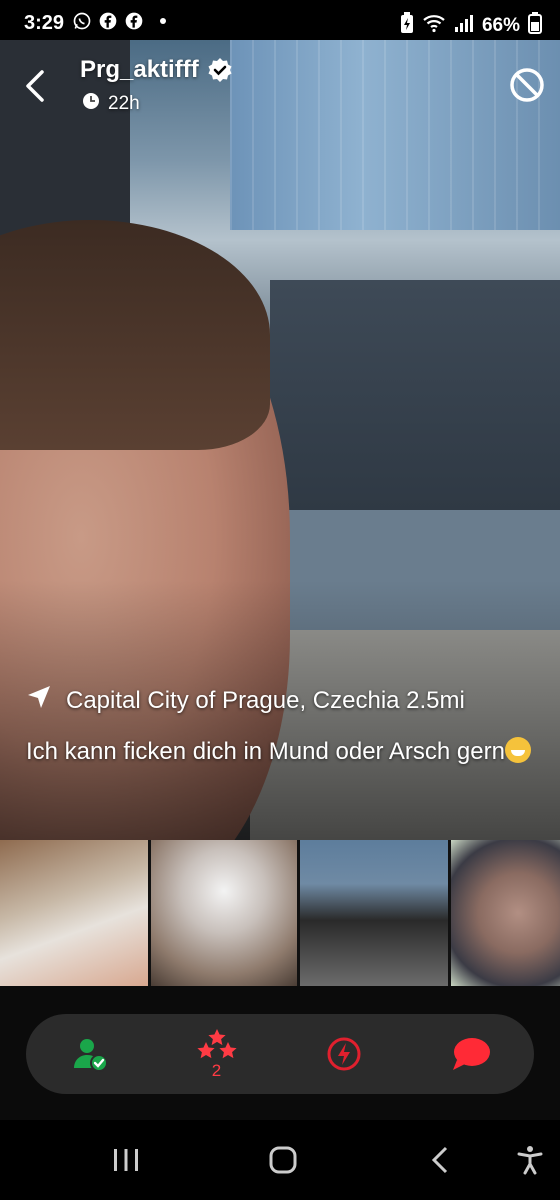 Image resolution: width=560 pixels, height=1200 pixels. I want to click on profile-username: Prg_aktifff, so click(156, 70).